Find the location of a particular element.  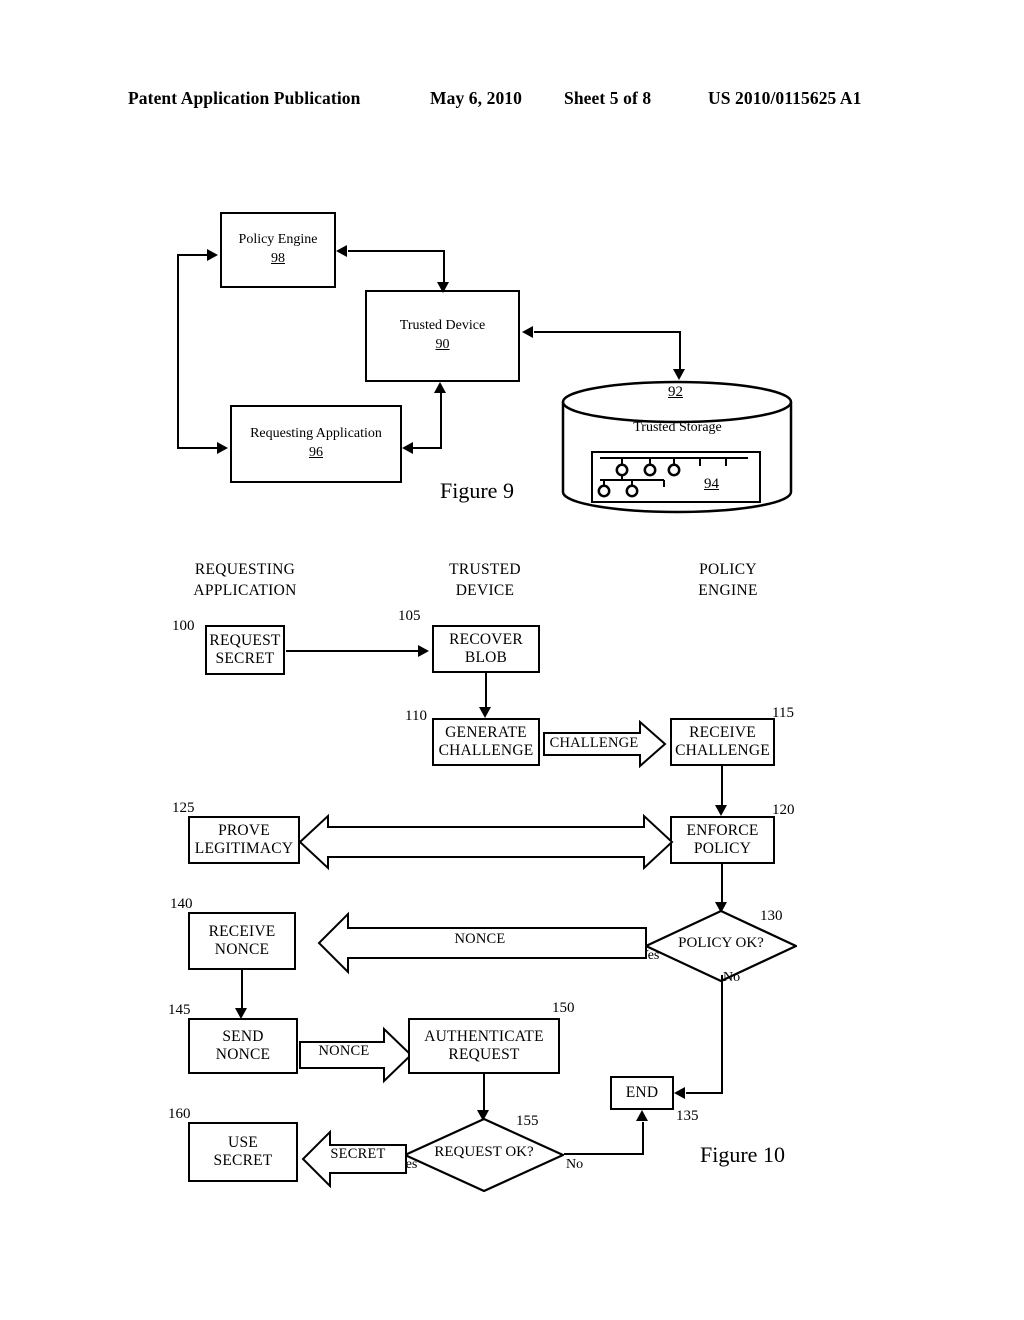

figure9-storage-ref-92: 92 is located at coordinates (675, 392).